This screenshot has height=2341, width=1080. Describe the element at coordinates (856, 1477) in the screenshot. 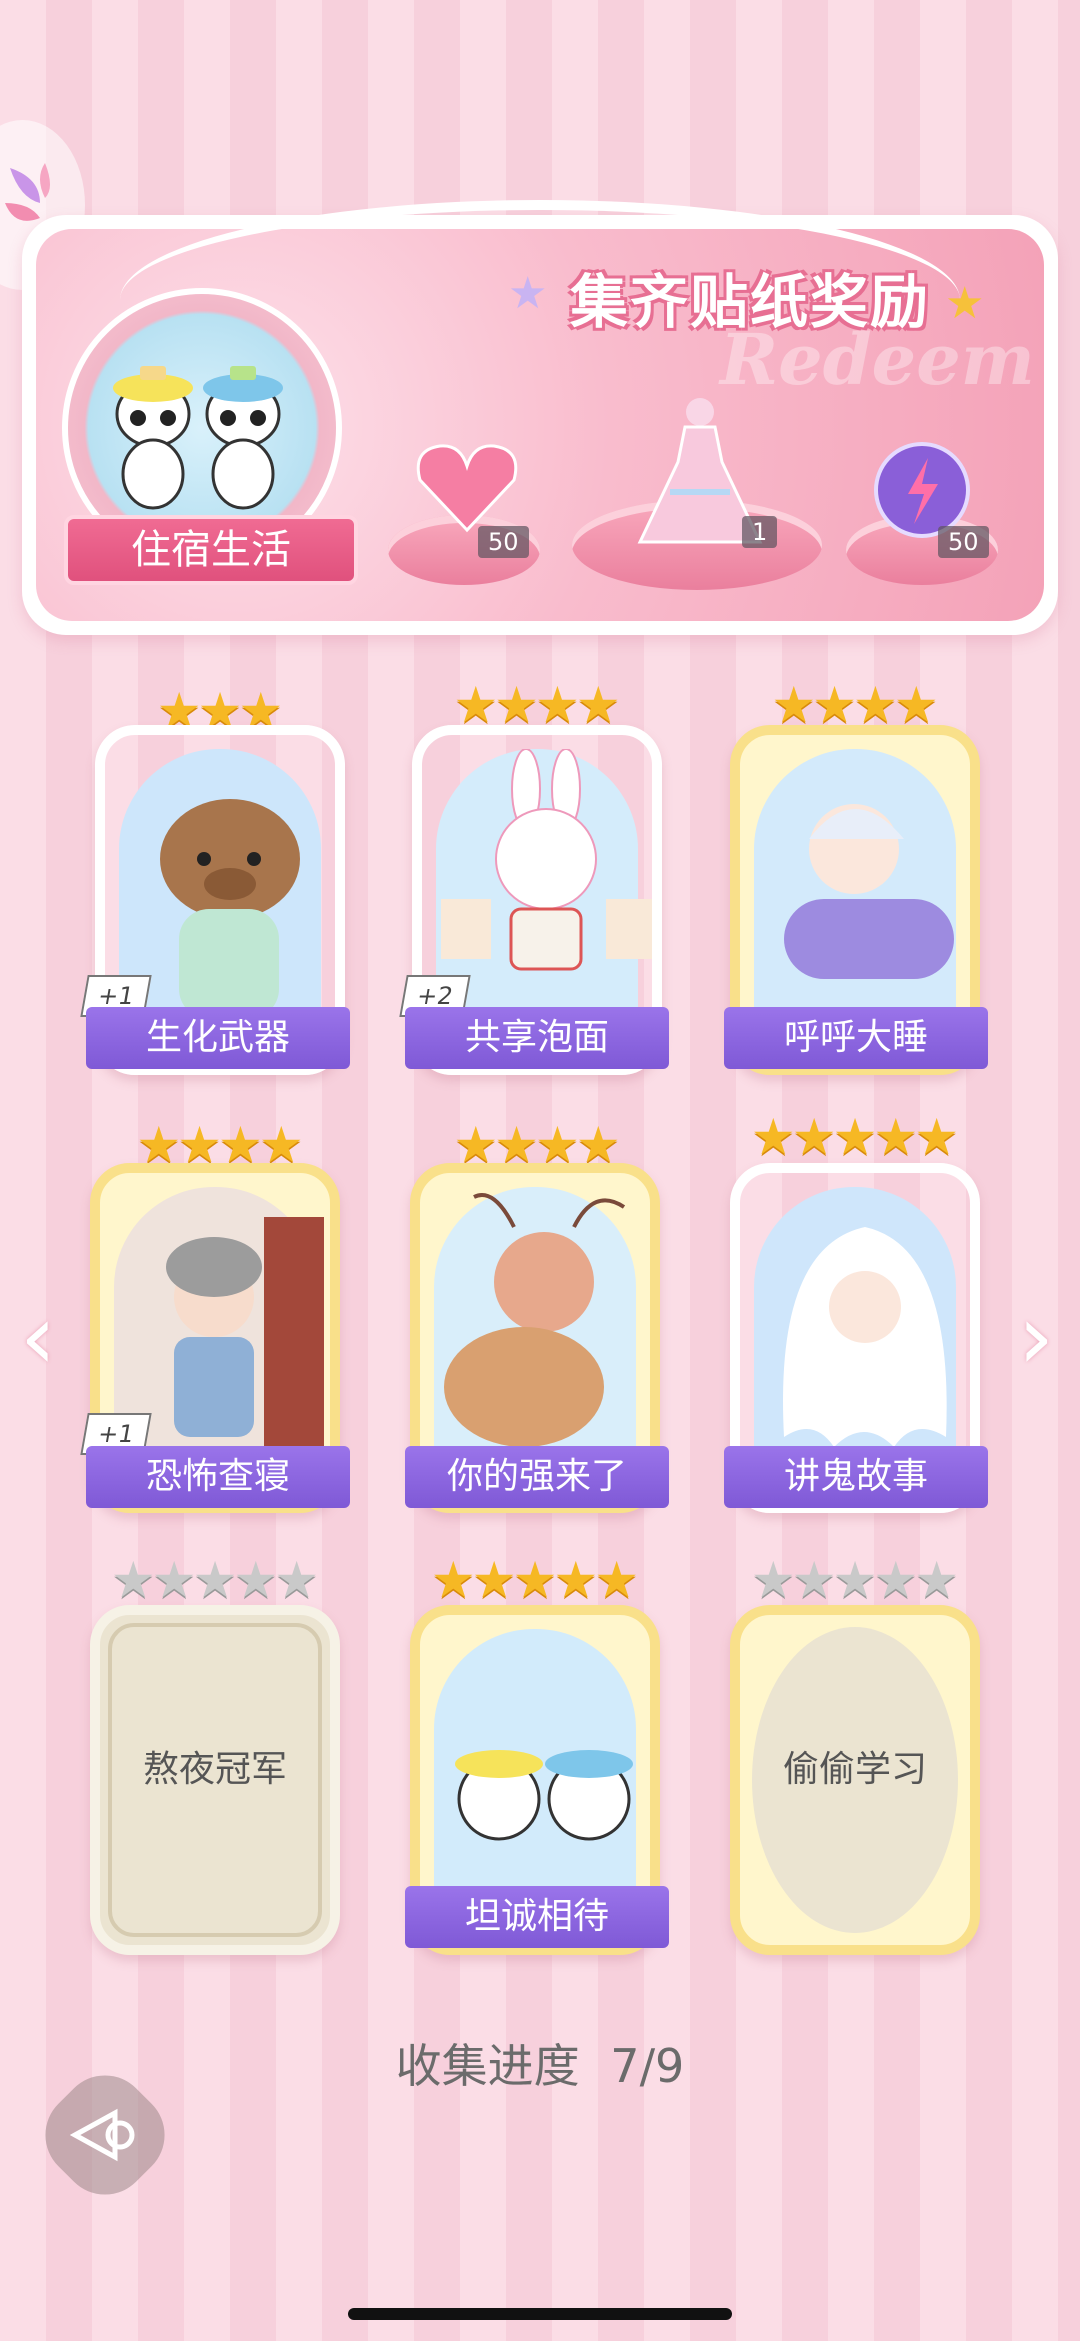

I see `sticker-title: 讲鬼故事` at that location.